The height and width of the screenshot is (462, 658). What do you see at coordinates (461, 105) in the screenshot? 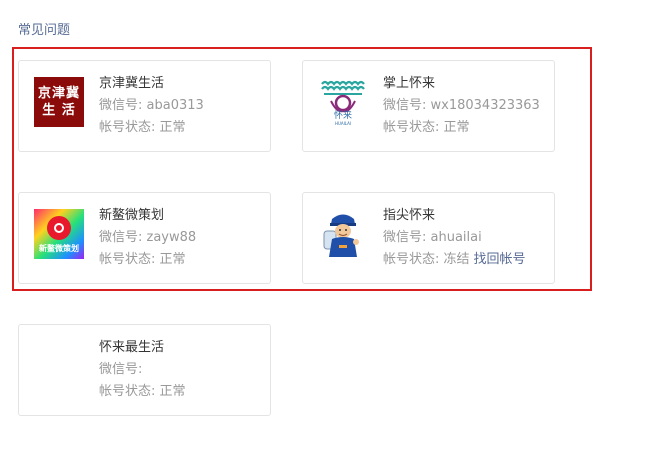
I see `account-wechat-id: 微信号: wx18034323363` at bounding box center [461, 105].